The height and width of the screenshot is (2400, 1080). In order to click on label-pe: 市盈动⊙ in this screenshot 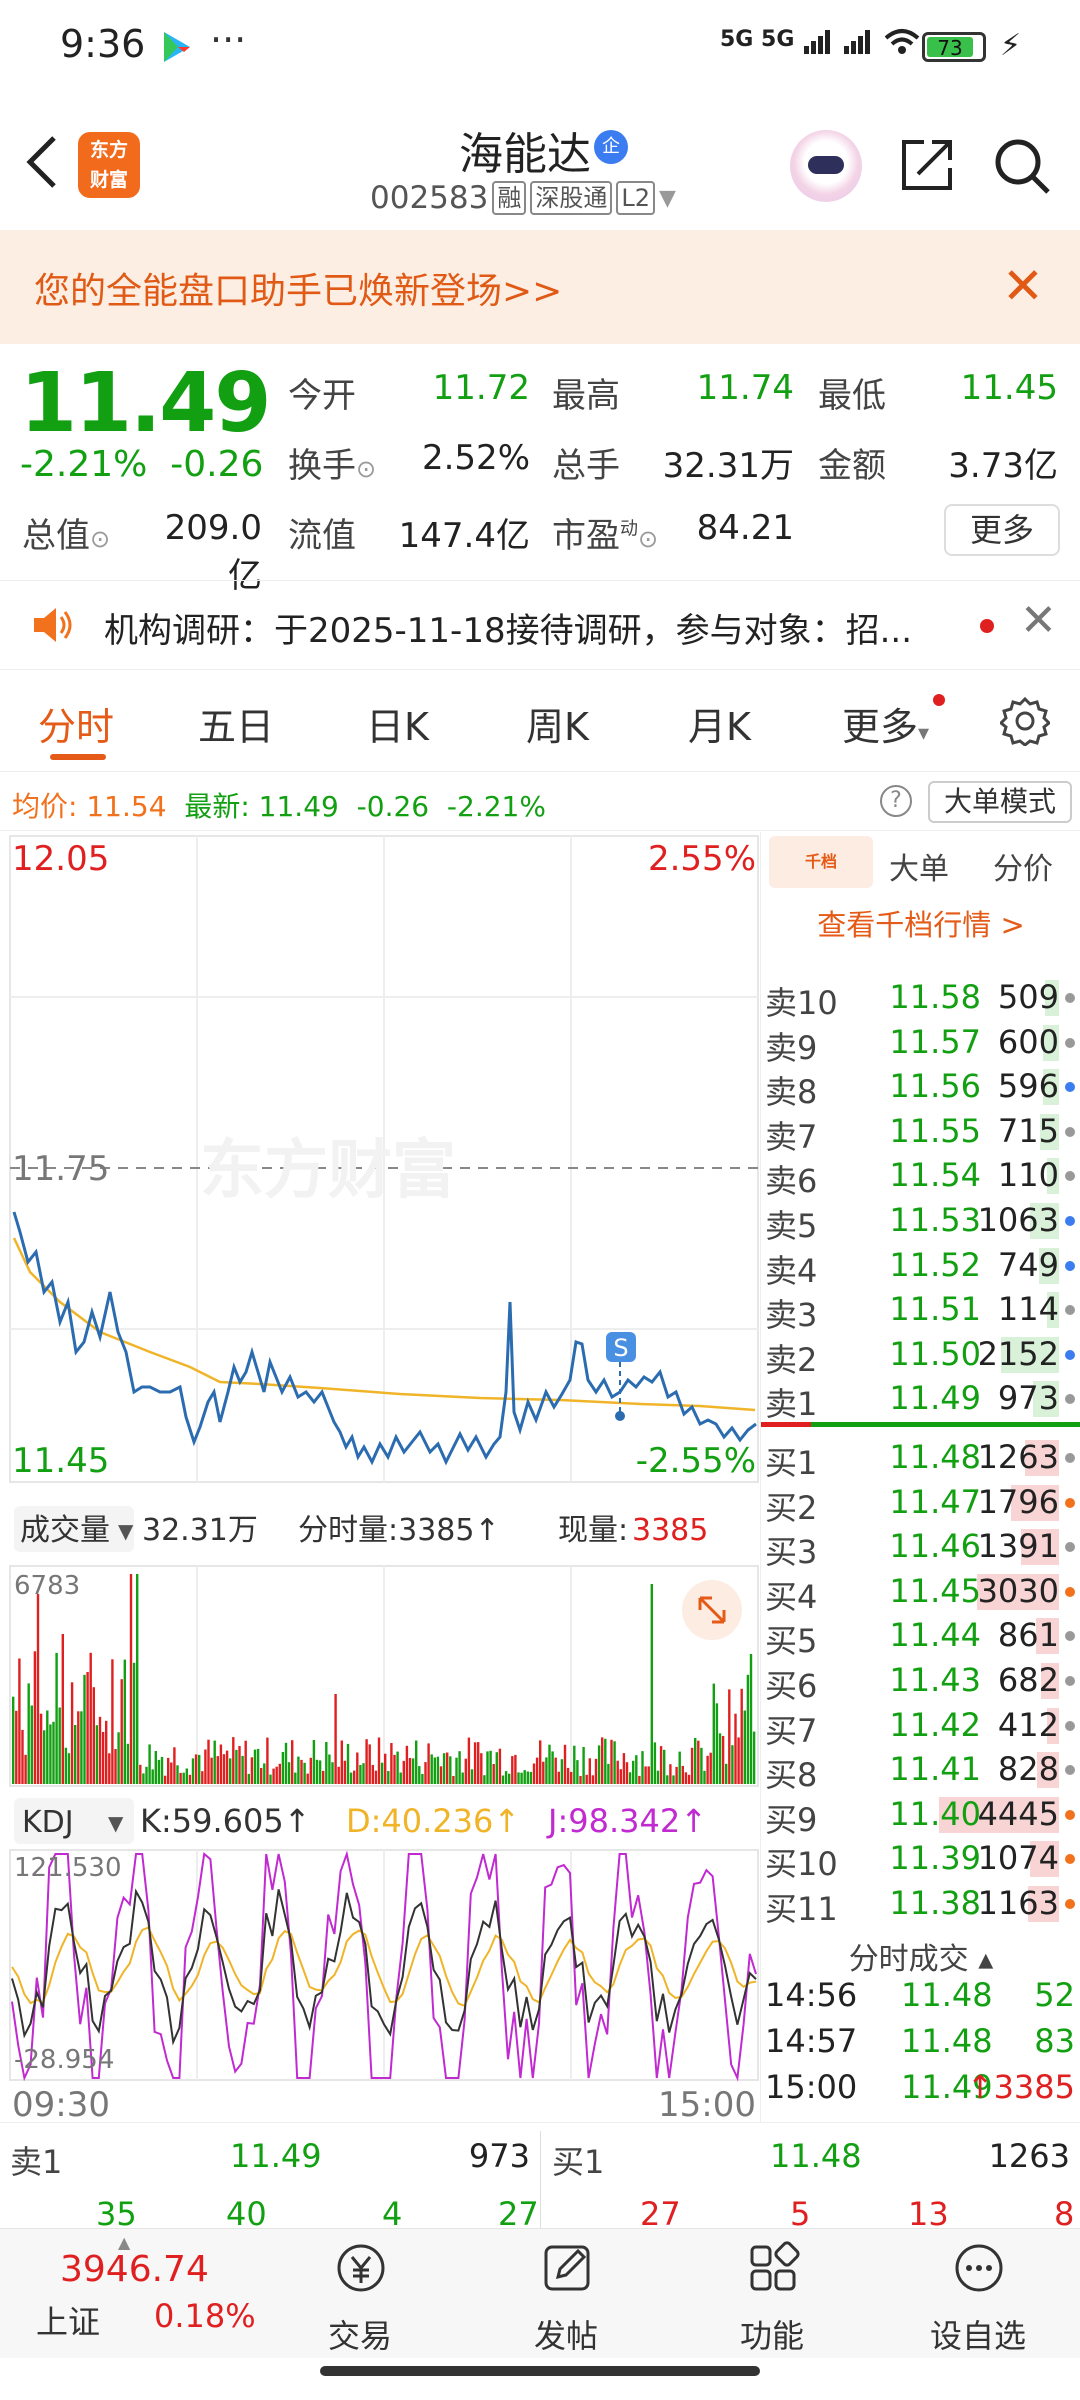, I will do `click(605, 532)`.